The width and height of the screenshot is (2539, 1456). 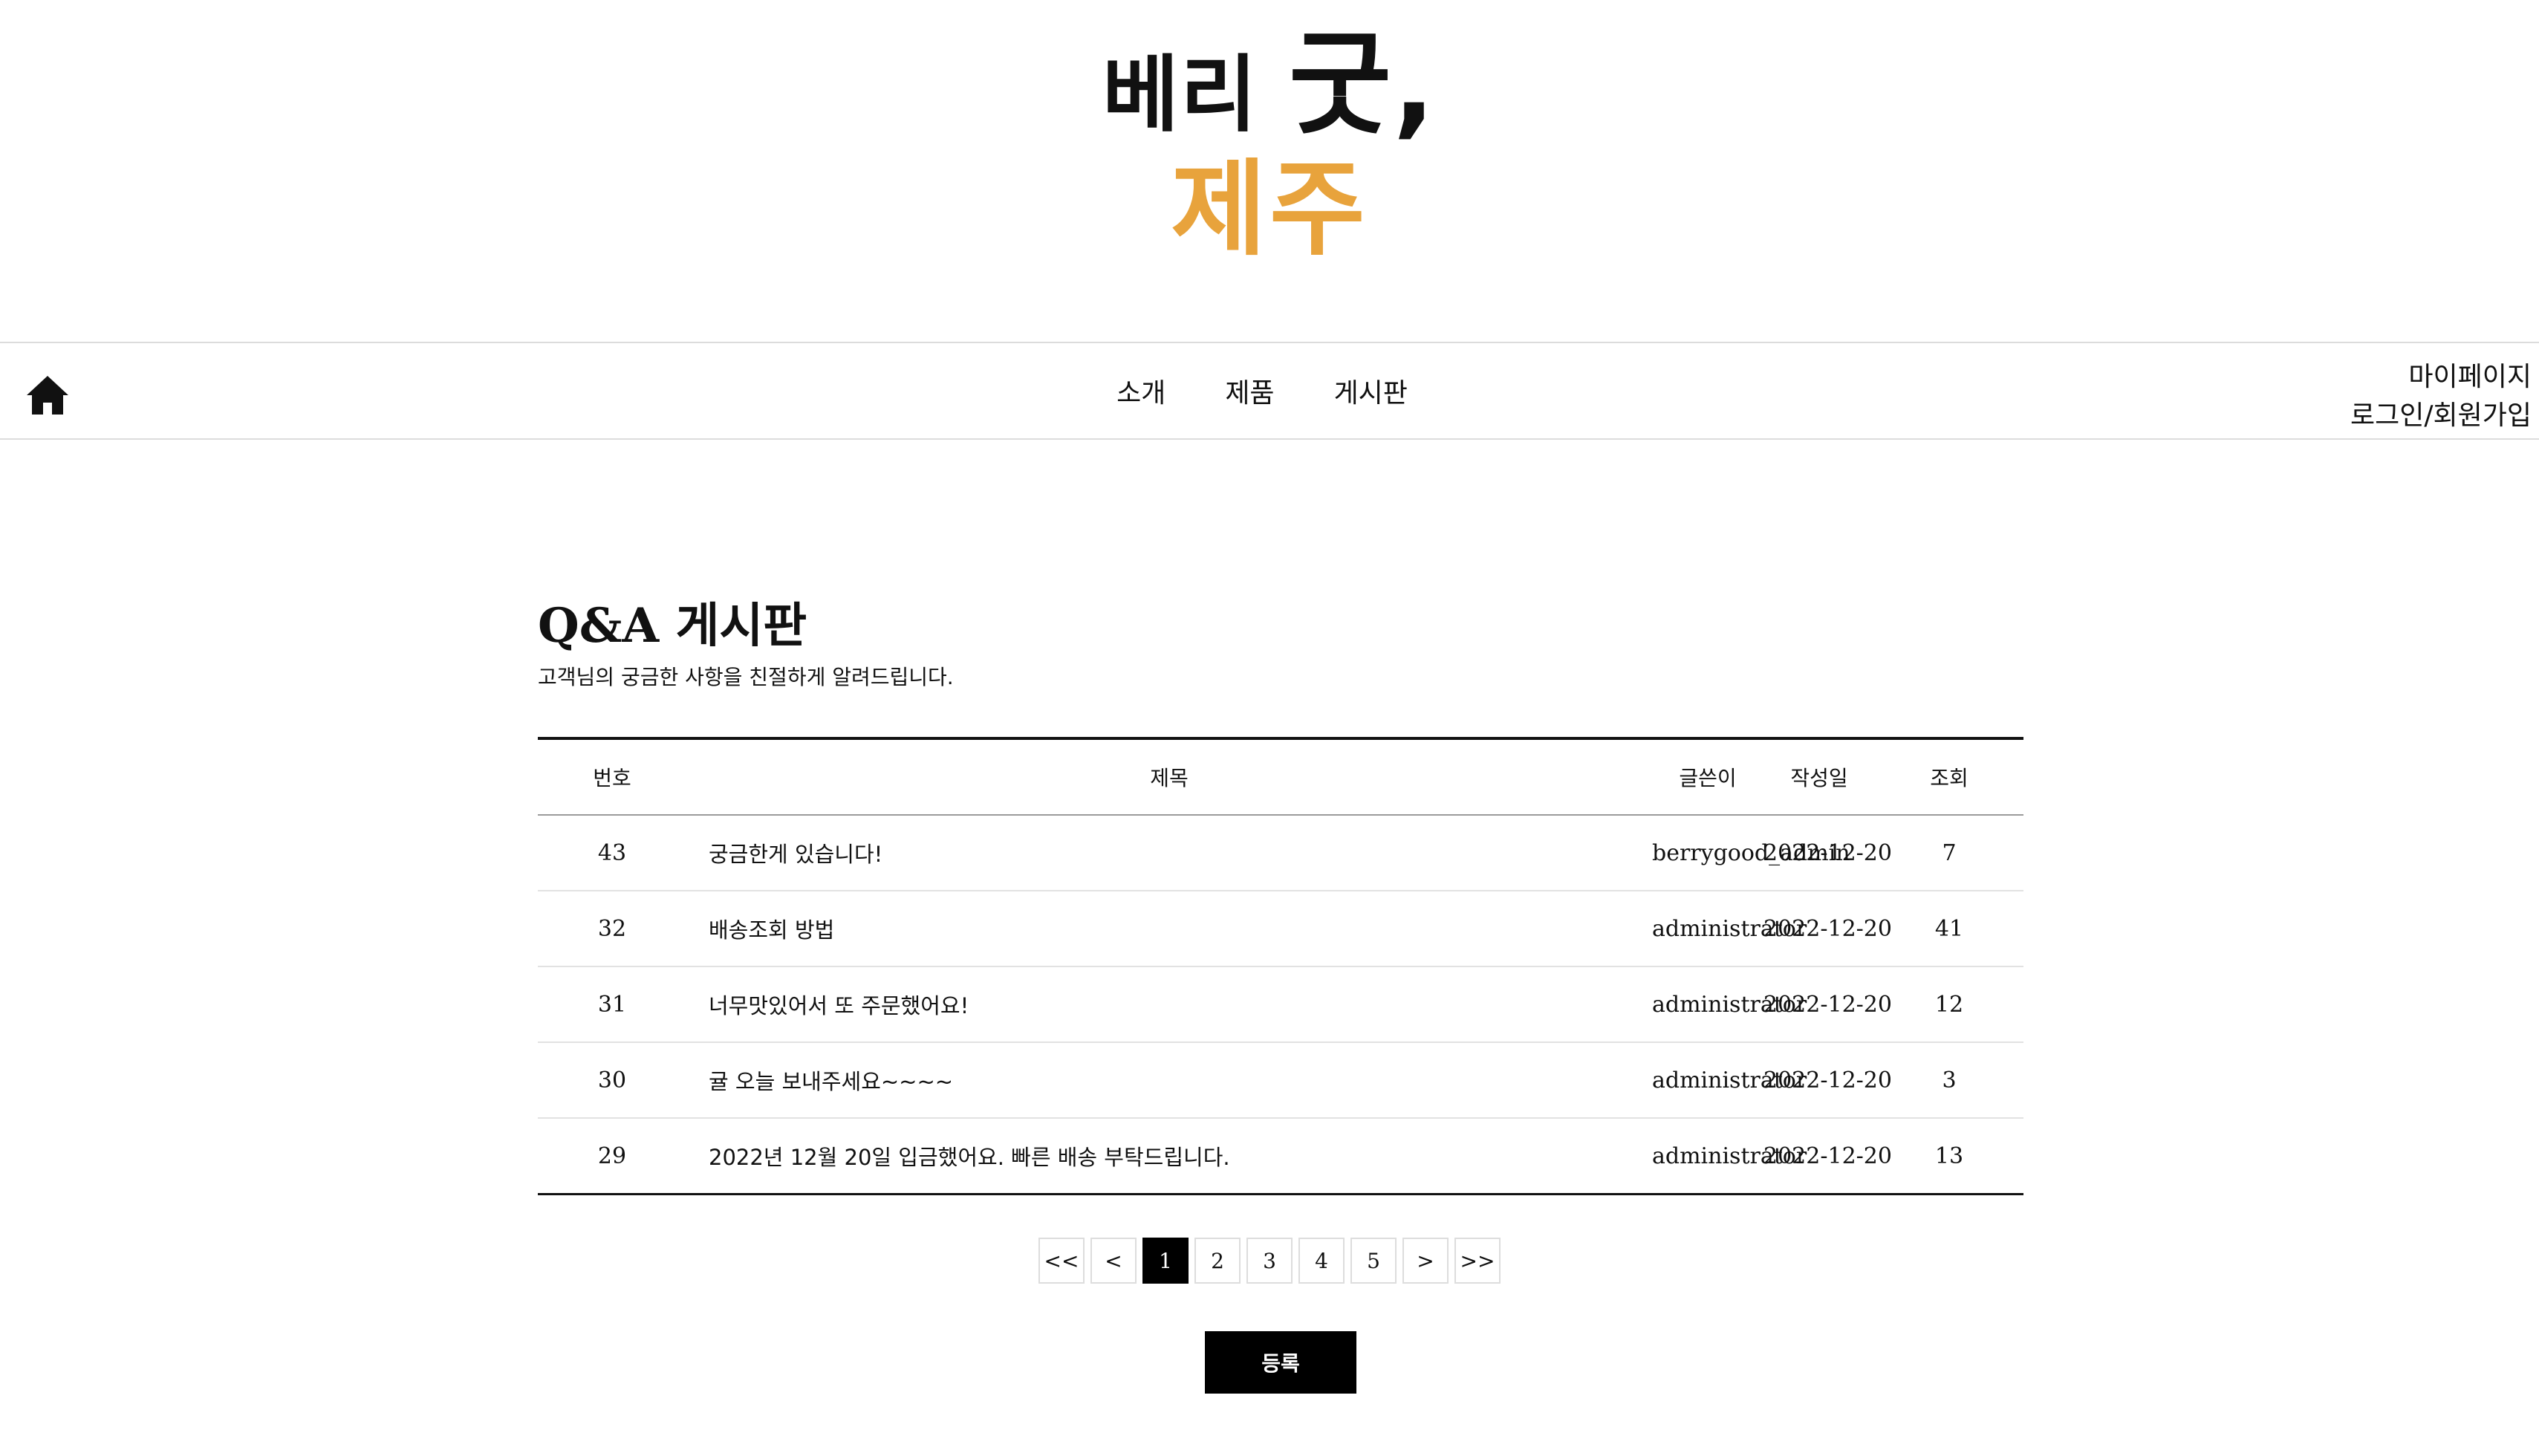 What do you see at coordinates (612, 929) in the screenshot?
I see `post-number: 32` at bounding box center [612, 929].